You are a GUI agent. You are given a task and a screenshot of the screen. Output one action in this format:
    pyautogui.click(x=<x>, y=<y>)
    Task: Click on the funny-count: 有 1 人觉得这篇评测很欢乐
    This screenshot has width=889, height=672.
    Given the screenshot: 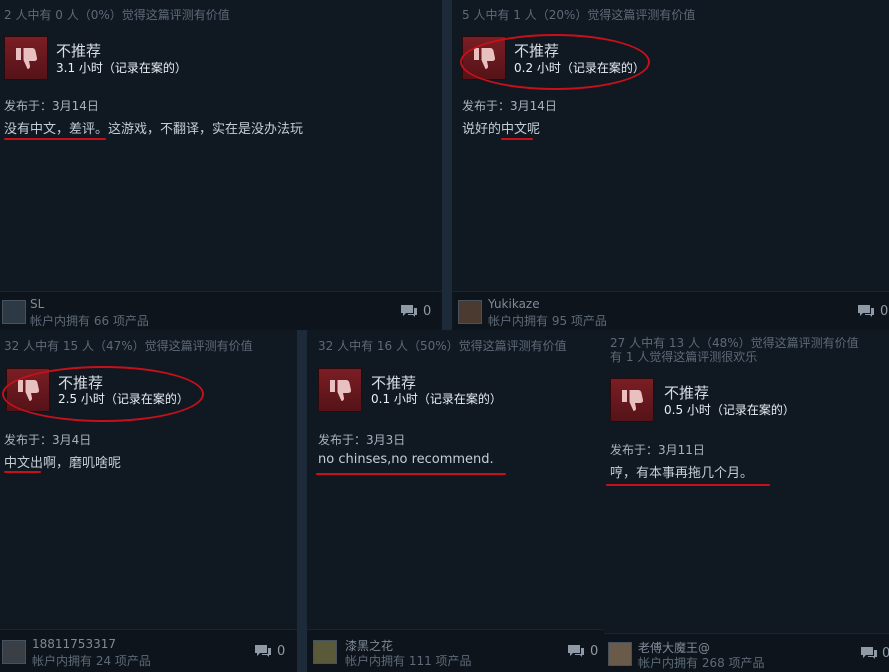 What is the action you would take?
    pyautogui.click(x=684, y=357)
    